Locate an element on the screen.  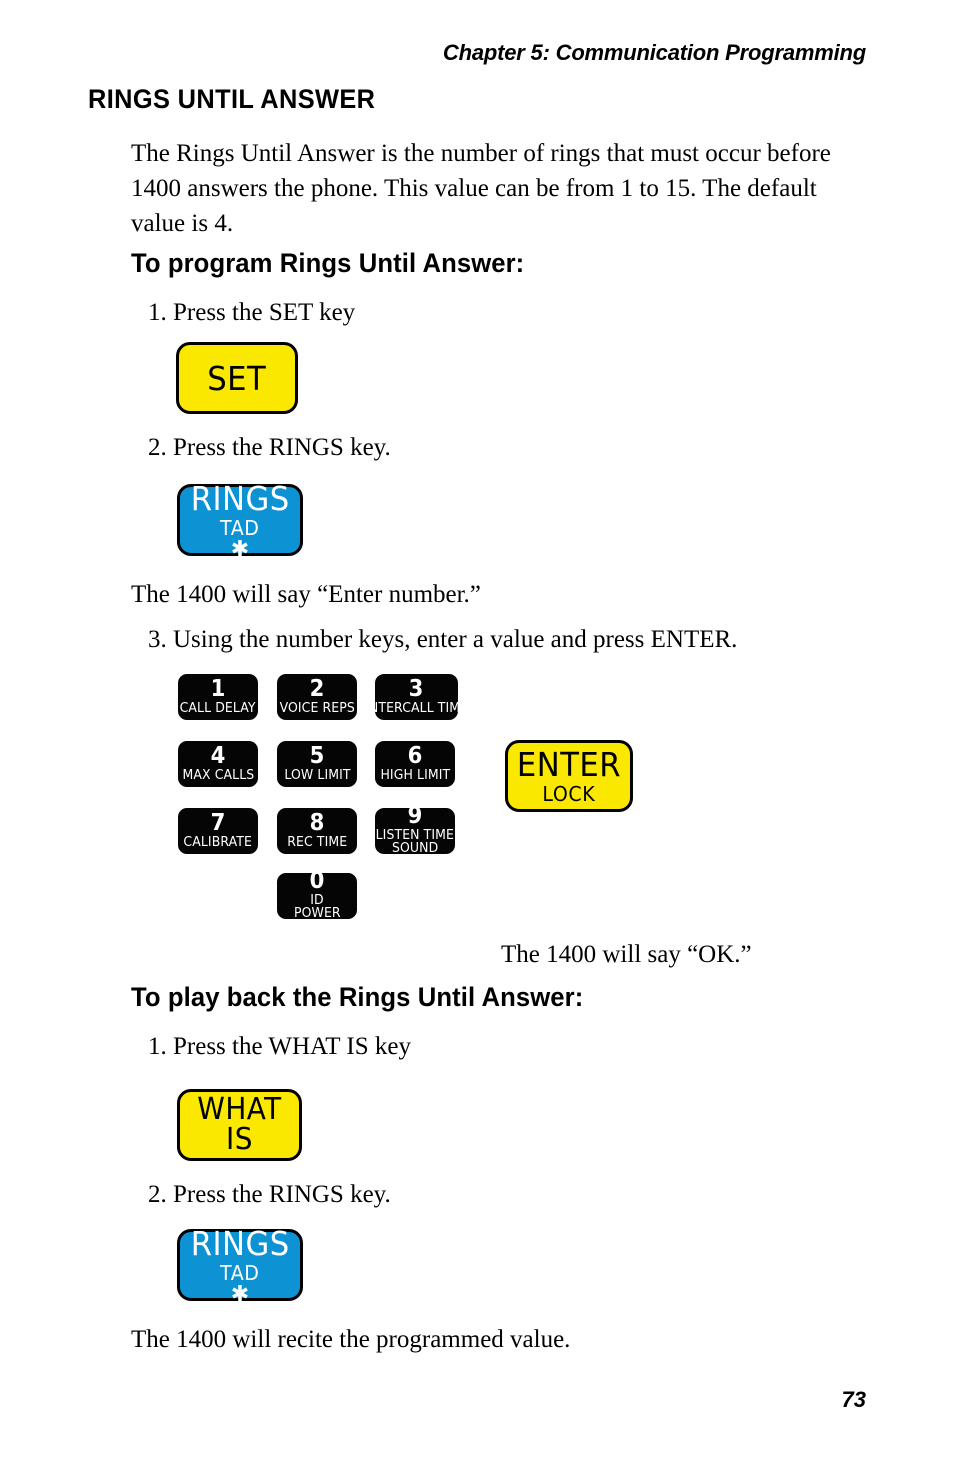
rings-key-playback-label: RINGS is located at coordinates (240, 1243).